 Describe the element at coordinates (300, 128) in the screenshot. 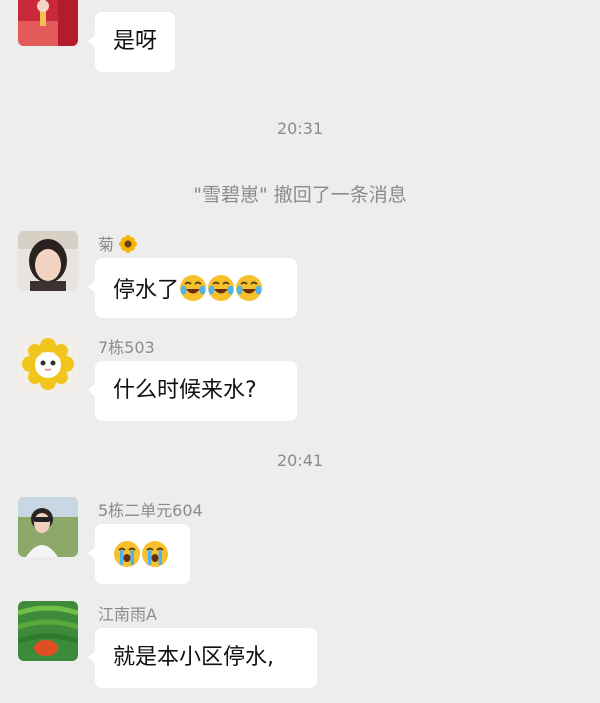

I see `timestamp: 20:31` at that location.